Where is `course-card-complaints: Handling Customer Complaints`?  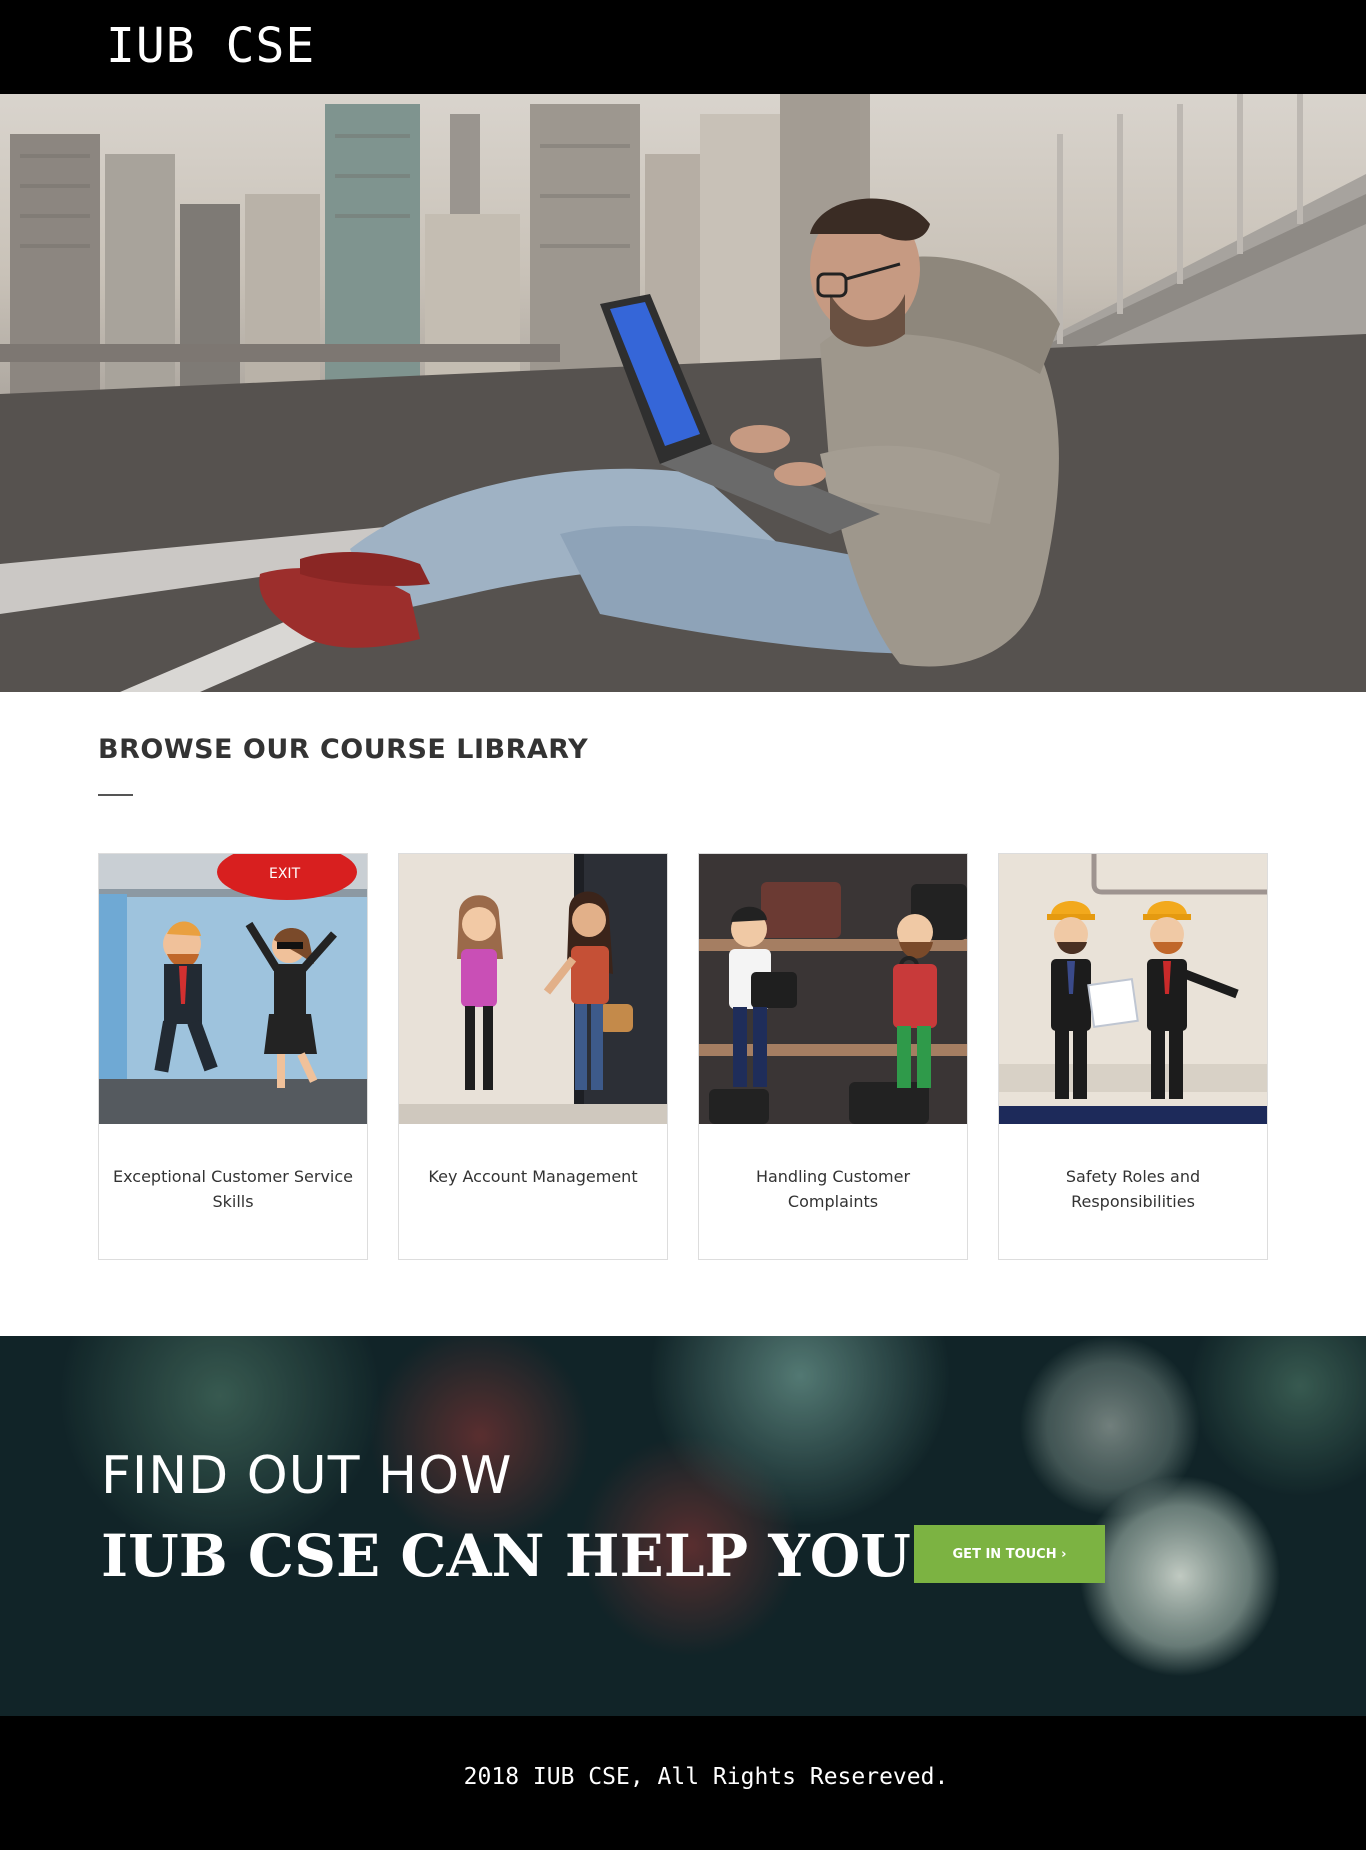
course-card-complaints: Handling Customer Complaints is located at coordinates (833, 1056).